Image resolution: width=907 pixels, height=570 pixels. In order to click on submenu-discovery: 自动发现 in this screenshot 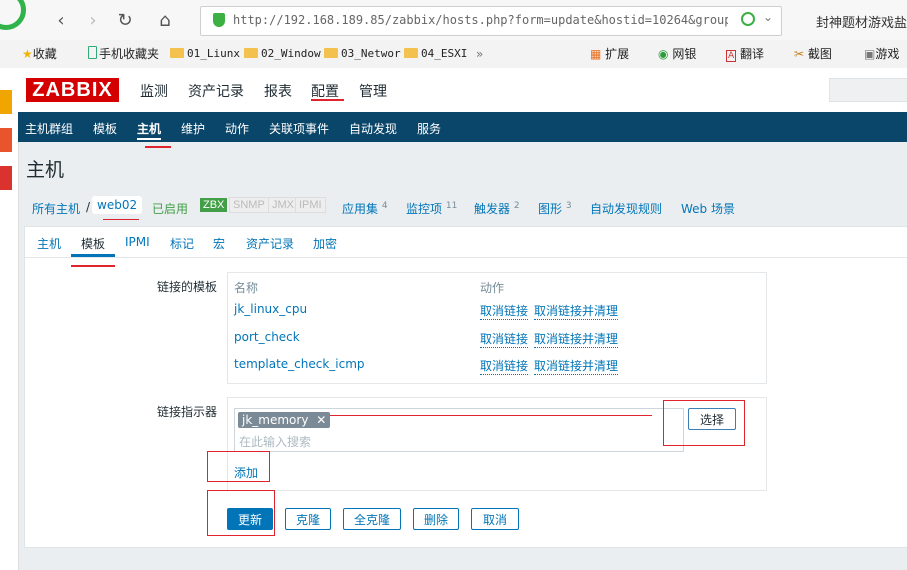, I will do `click(373, 128)`.